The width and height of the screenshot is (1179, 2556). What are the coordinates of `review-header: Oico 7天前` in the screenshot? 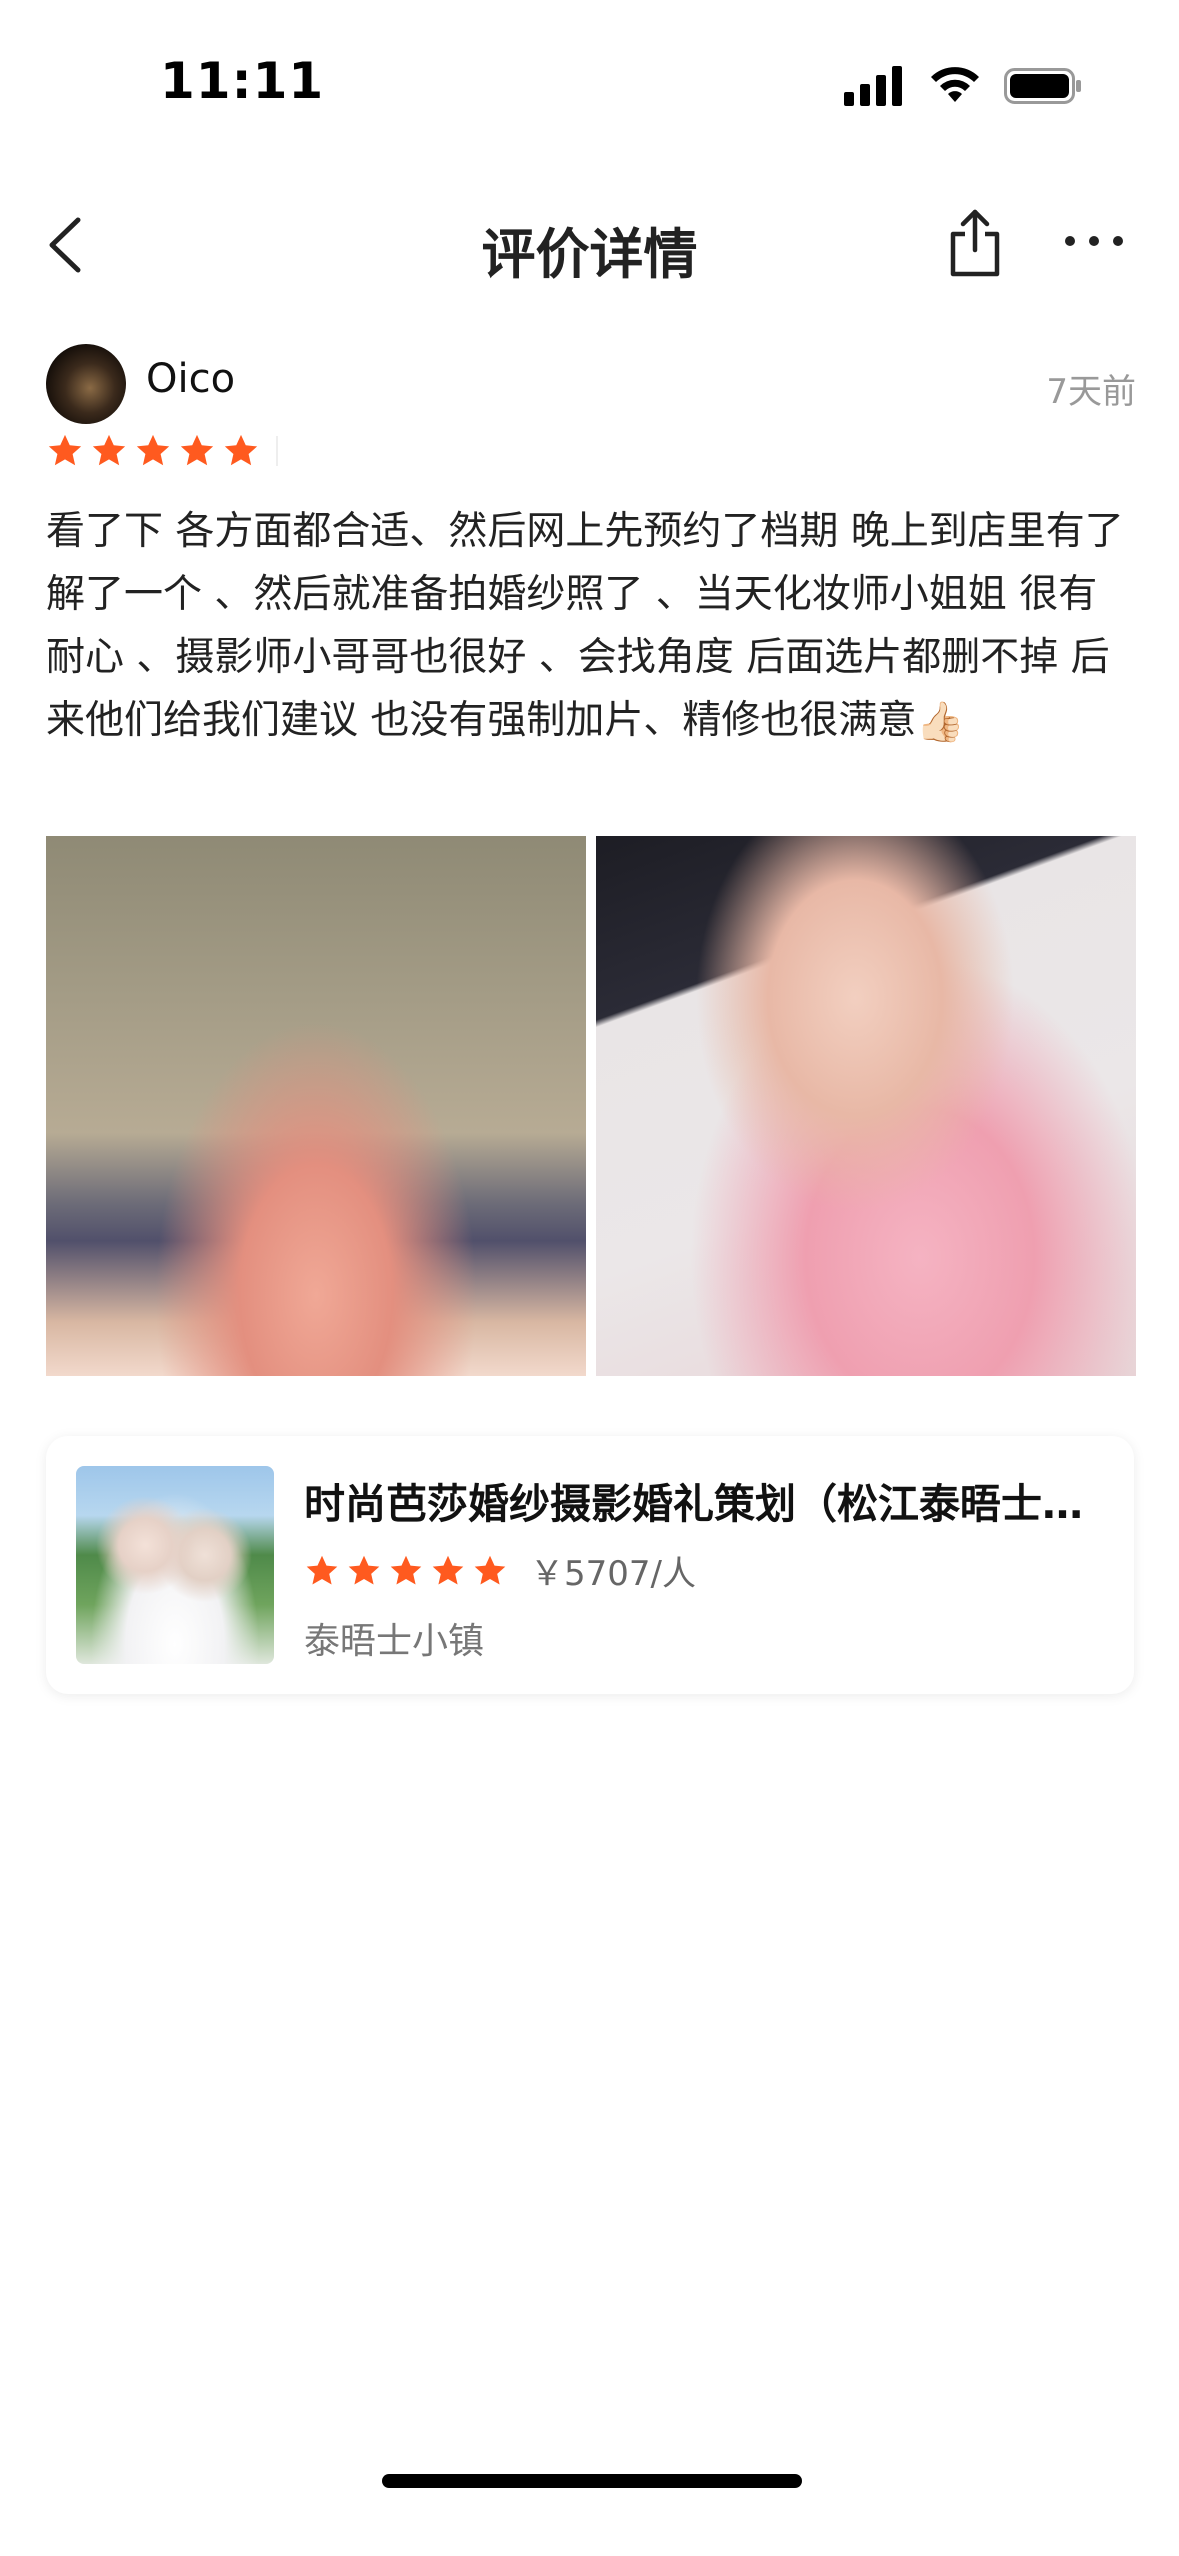 It's located at (591, 384).